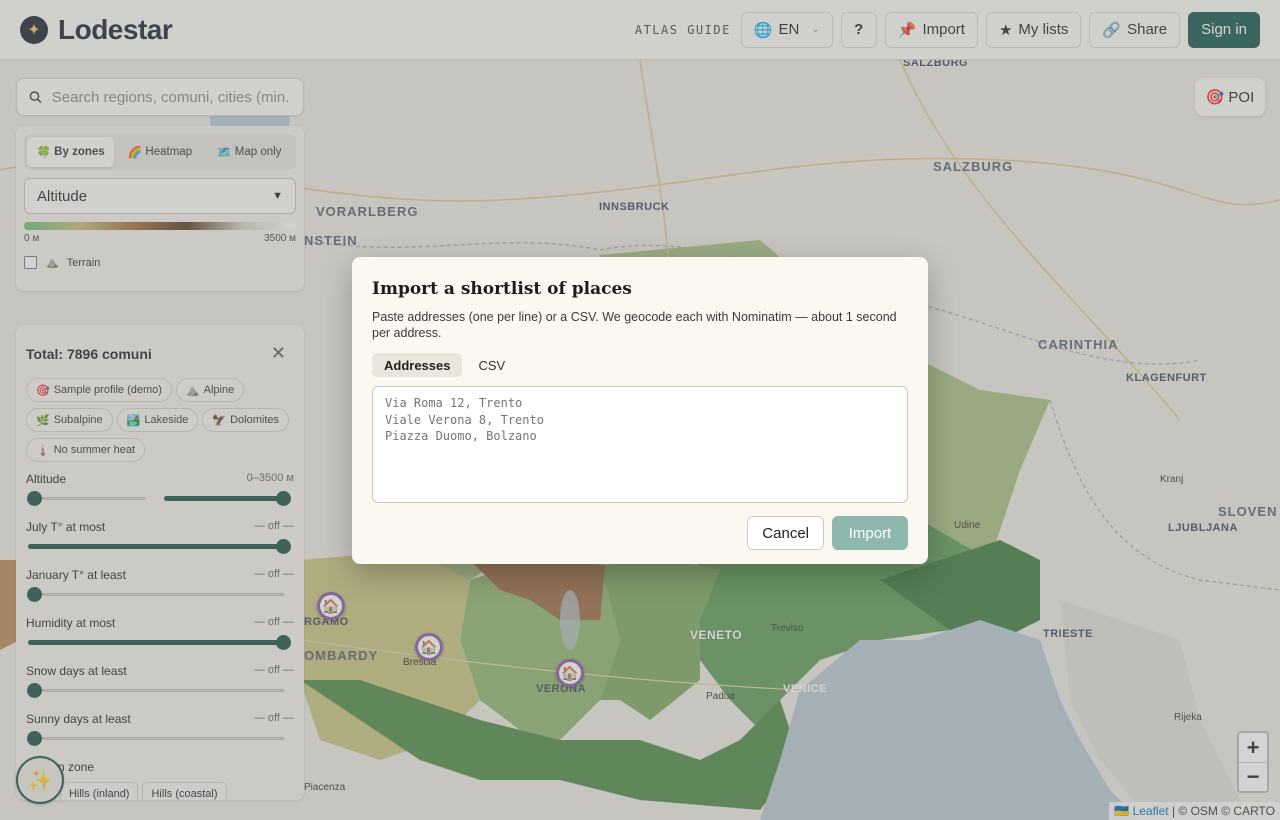 Image resolution: width=1280 pixels, height=820 pixels. Describe the element at coordinates (640, 365) in the screenshot. I see `import-format-tabs: Addresses CSV` at that location.